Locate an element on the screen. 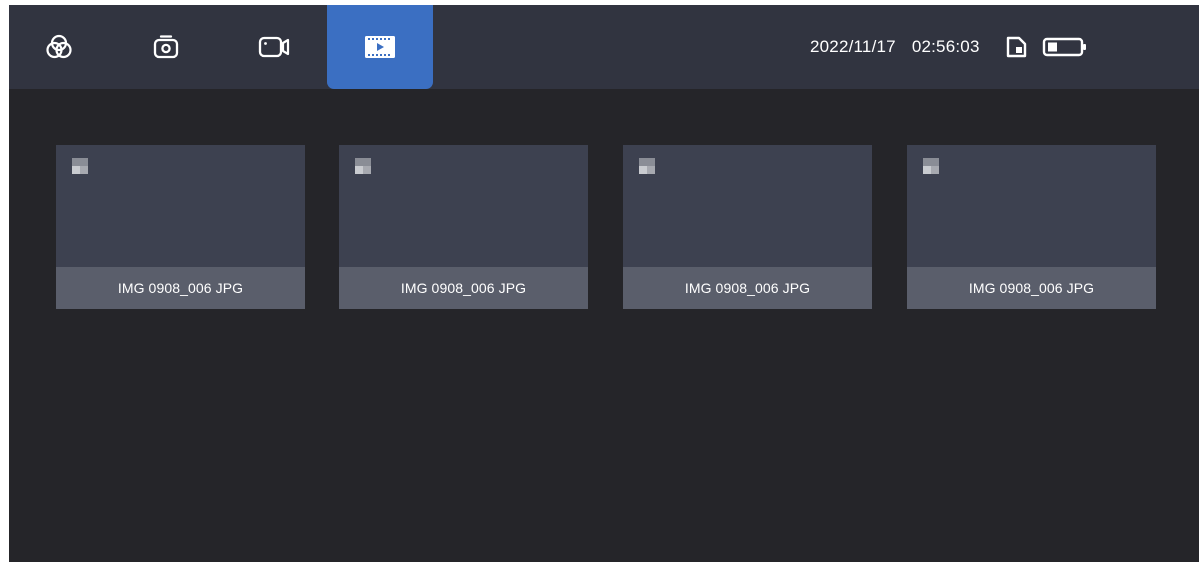 The image size is (1199, 562). tab-photo is located at coordinates (166, 47).